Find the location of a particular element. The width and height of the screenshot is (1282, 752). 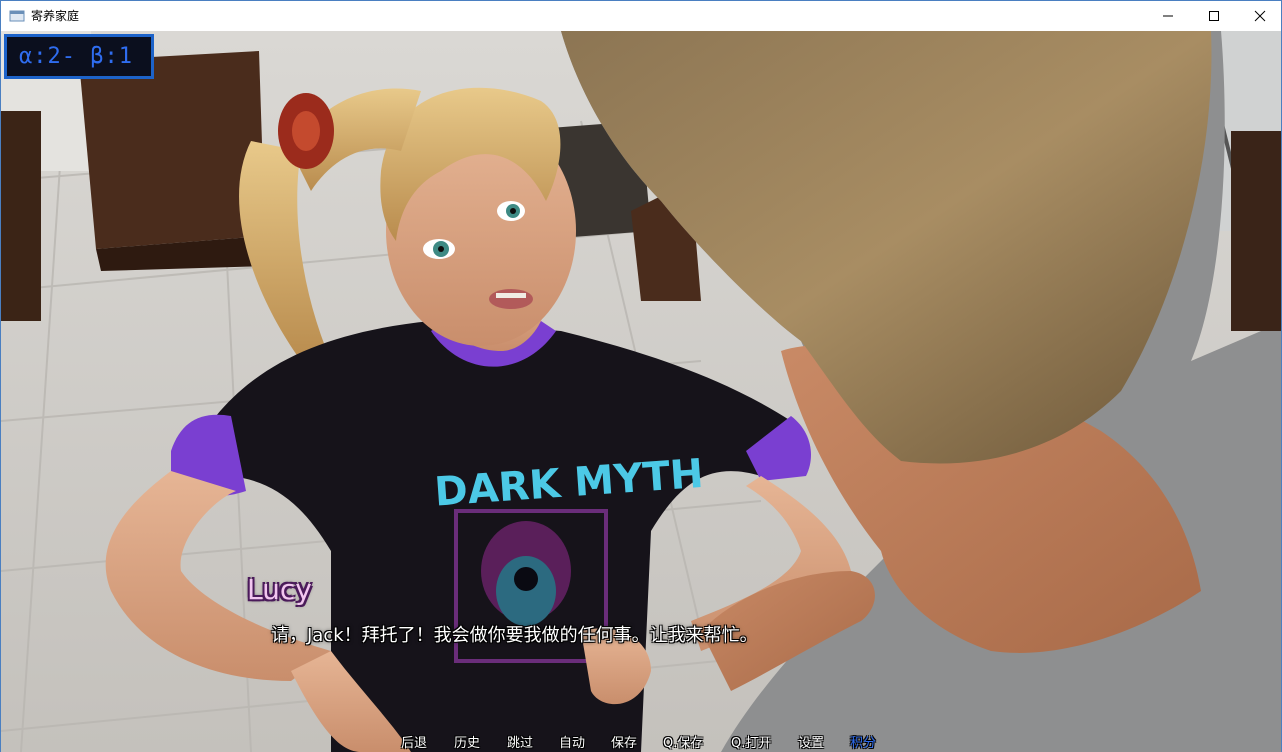

qm-back-button: 后退 is located at coordinates (414, 741).